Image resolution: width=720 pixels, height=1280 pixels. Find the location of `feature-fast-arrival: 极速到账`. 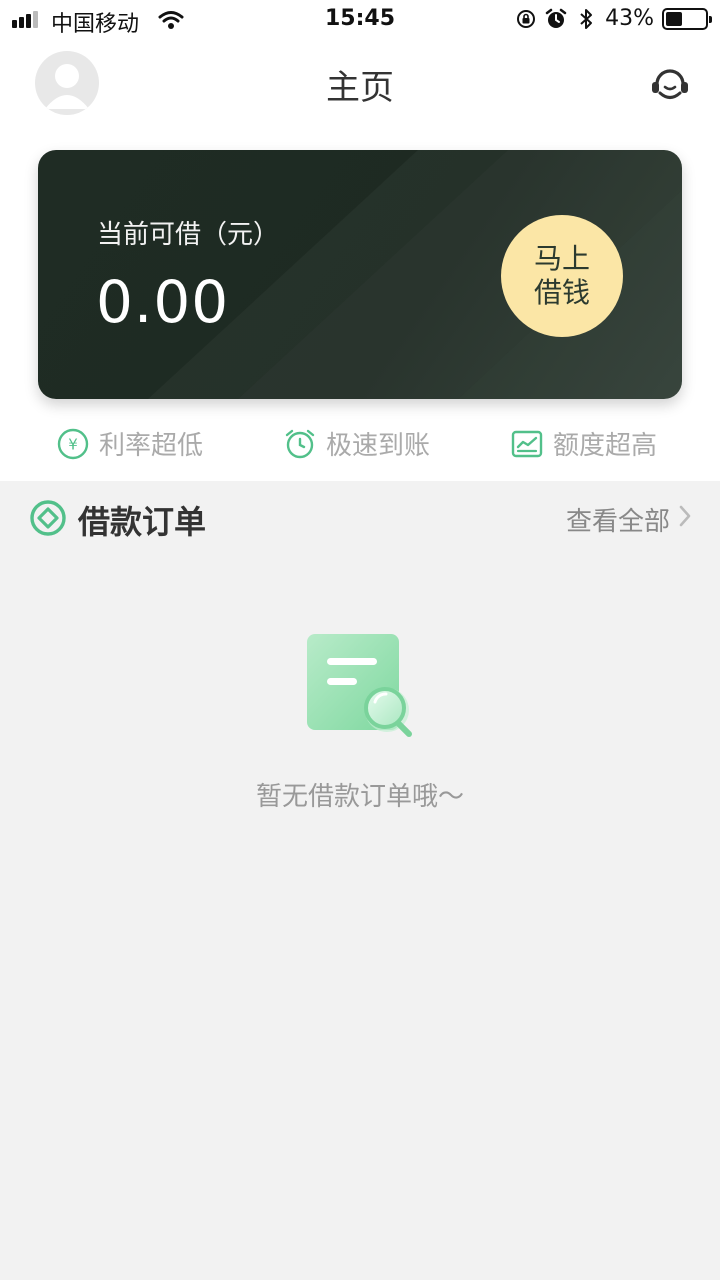

feature-fast-arrival: 极速到账 is located at coordinates (357, 443).